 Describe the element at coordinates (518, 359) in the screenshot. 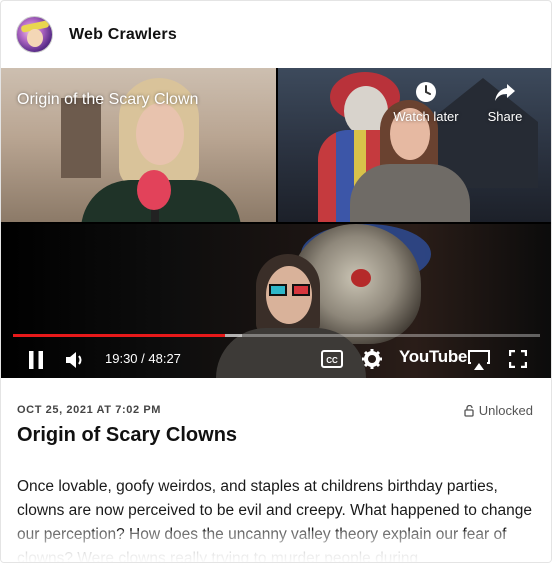

I see `fullscreen-icon` at that location.